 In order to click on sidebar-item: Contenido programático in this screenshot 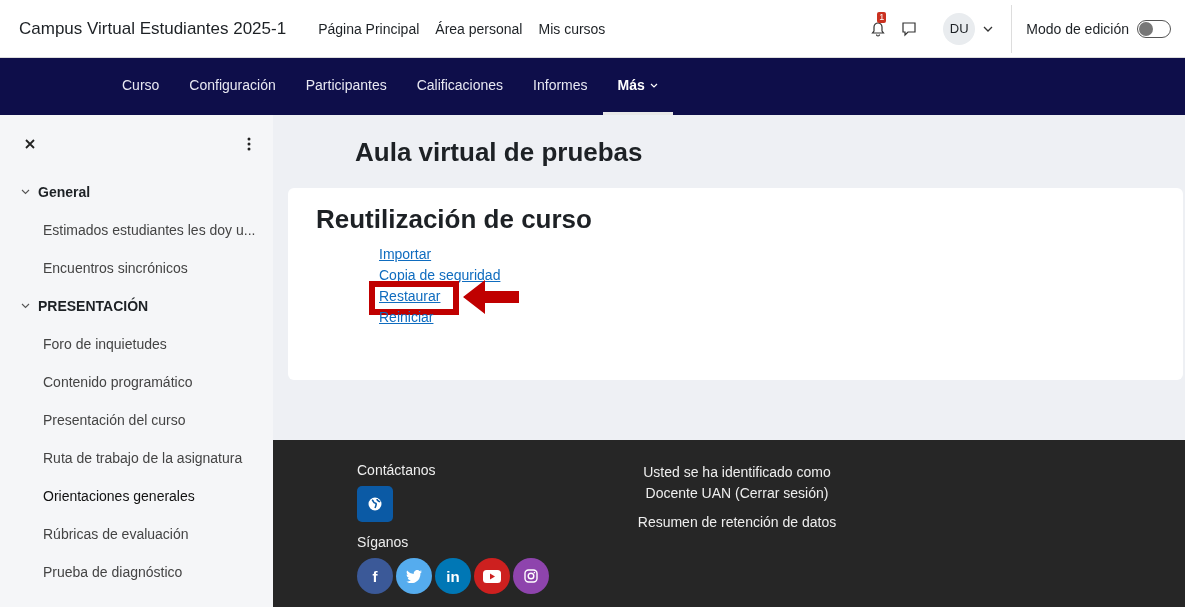, I will do `click(136, 382)`.